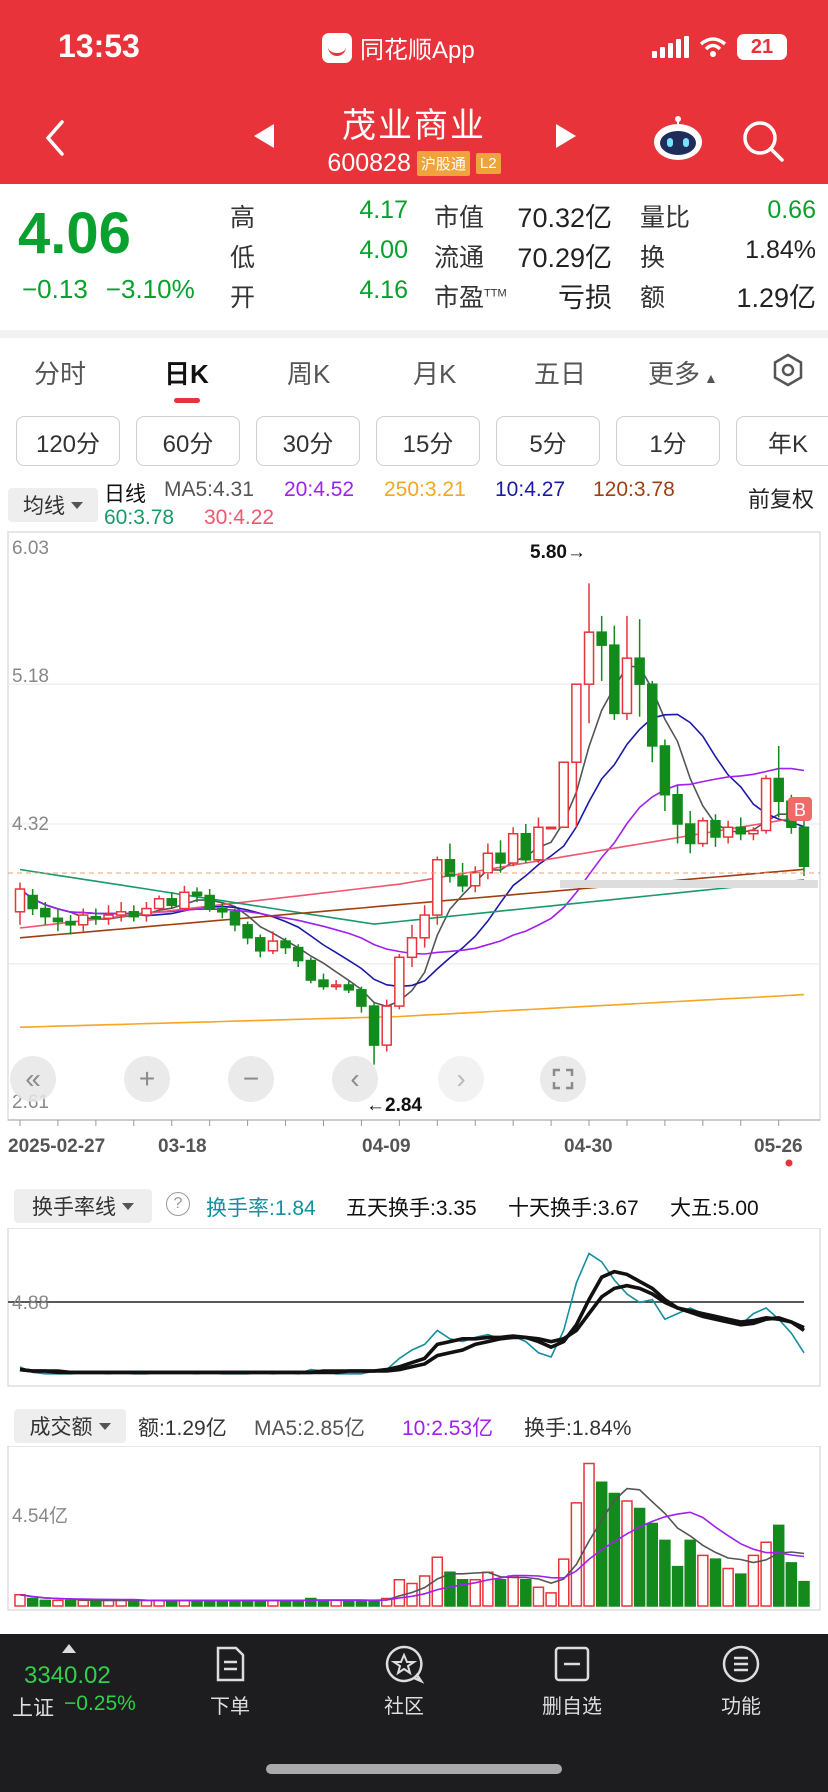 The width and height of the screenshot is (828, 1792). I want to click on tab-more: 更多 ▲, so click(683, 372).